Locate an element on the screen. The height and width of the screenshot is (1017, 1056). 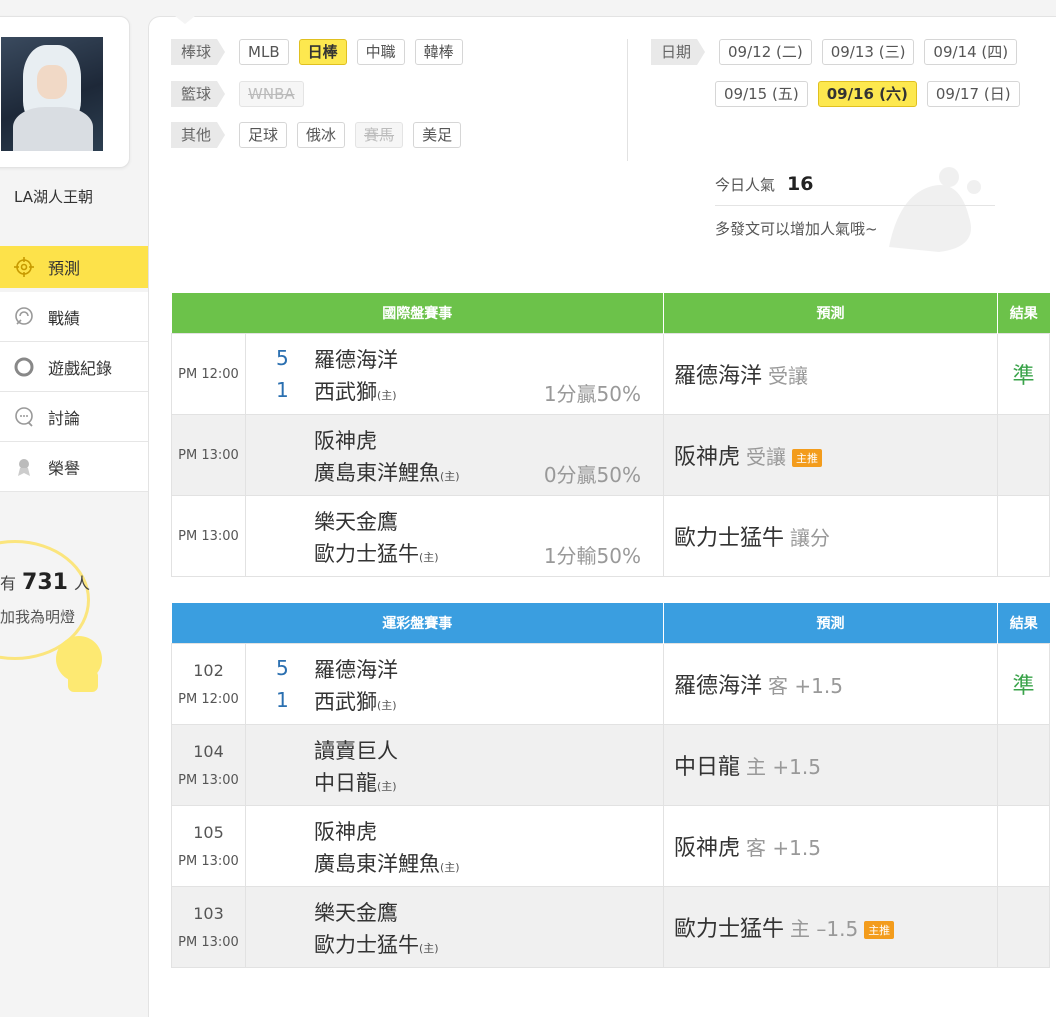
chip-kbo: 韓棒 is located at coordinates (438, 52).